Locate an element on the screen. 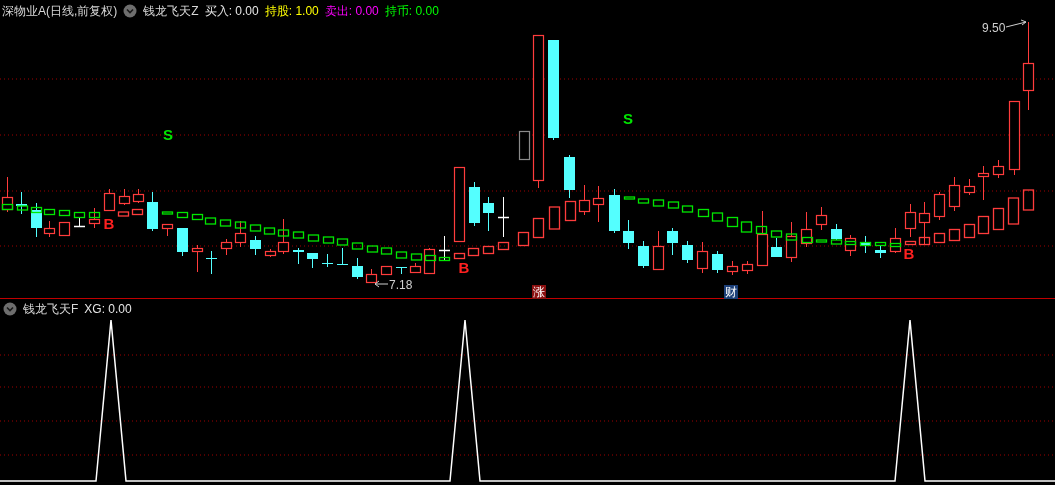  indicator-name: 钱龙飞天F is located at coordinates (51, 309).